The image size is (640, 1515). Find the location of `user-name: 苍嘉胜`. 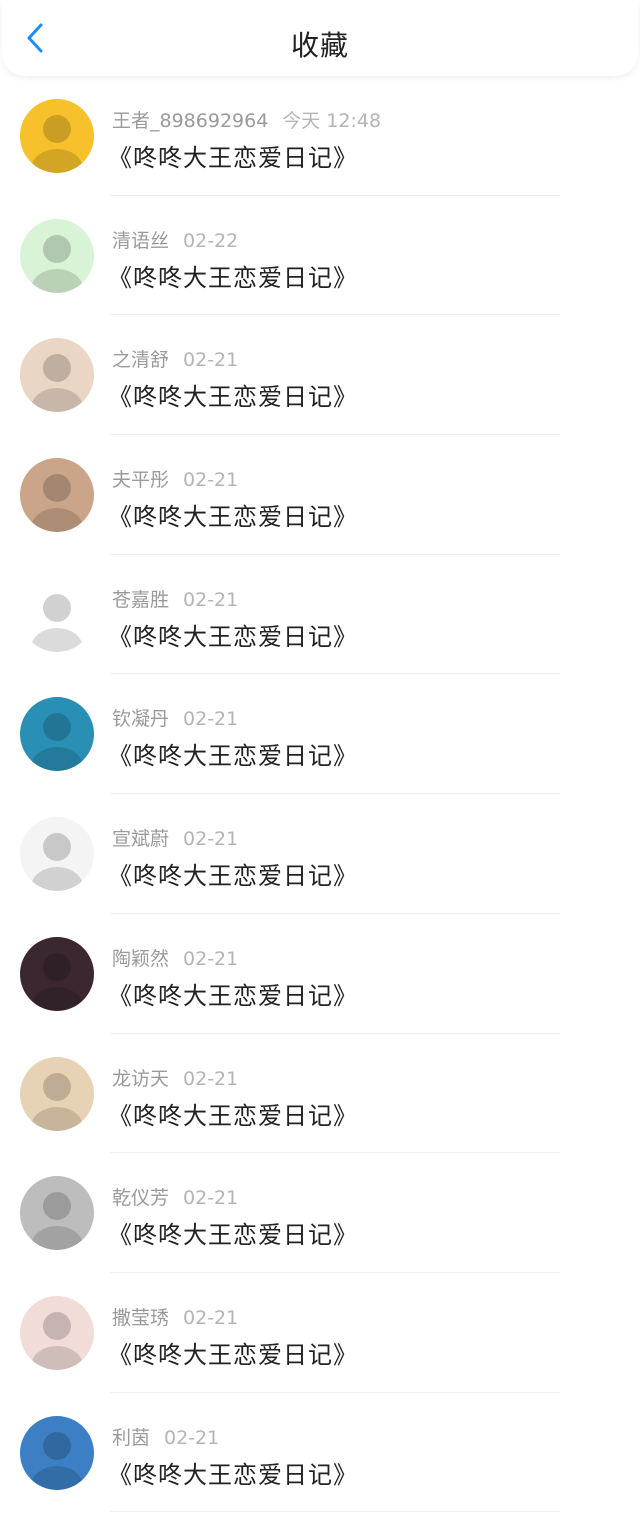

user-name: 苍嘉胜 is located at coordinates (140, 600).